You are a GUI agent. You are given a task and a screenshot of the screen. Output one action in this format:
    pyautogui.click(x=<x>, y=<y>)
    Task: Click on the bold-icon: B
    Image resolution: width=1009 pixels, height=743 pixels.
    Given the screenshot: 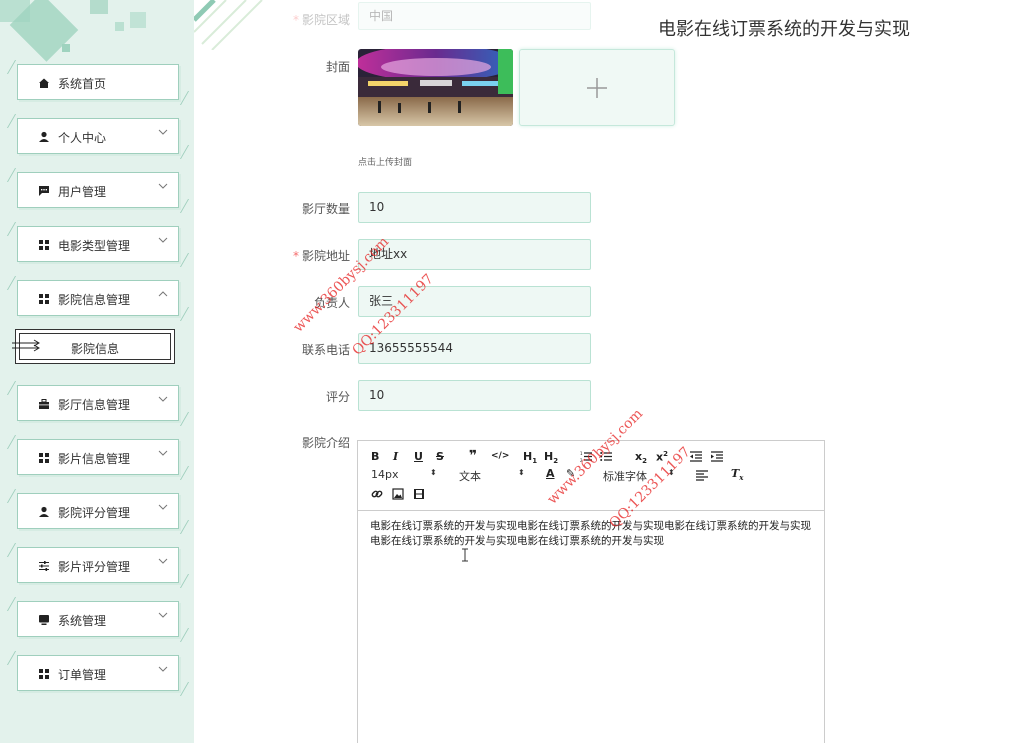 What is the action you would take?
    pyautogui.click(x=375, y=456)
    